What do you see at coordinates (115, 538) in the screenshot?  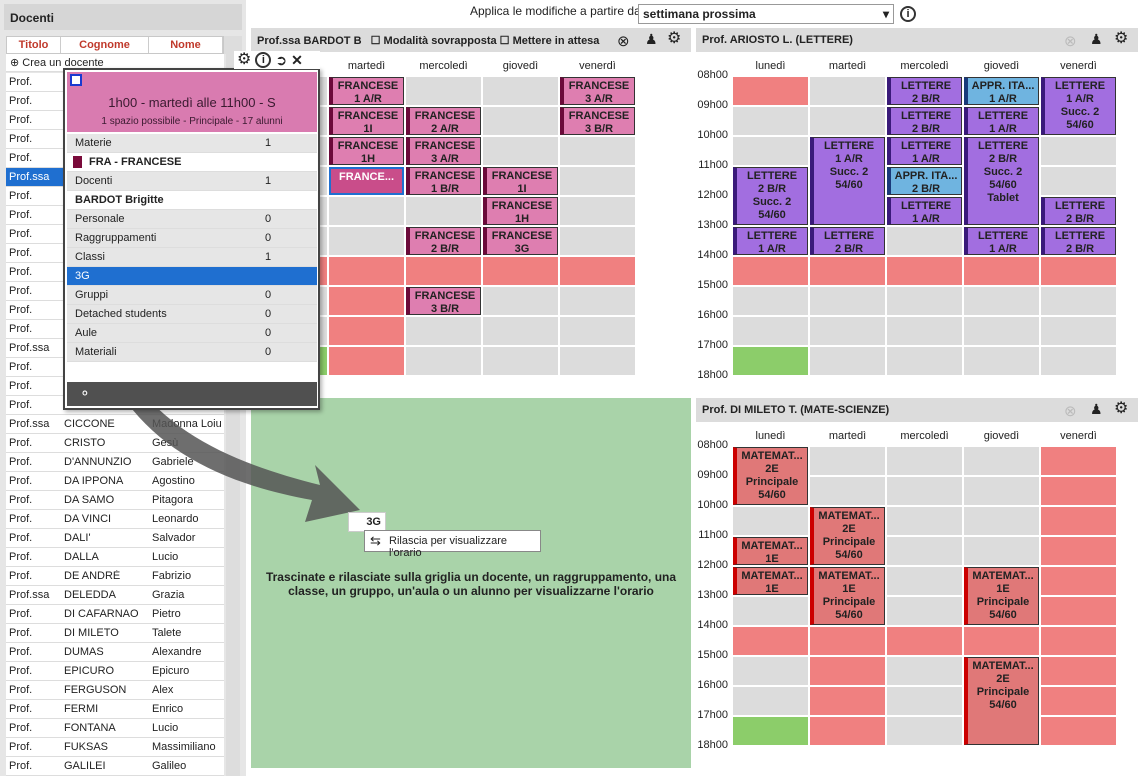 I see `table-row: Prof. DALI' Salvador` at bounding box center [115, 538].